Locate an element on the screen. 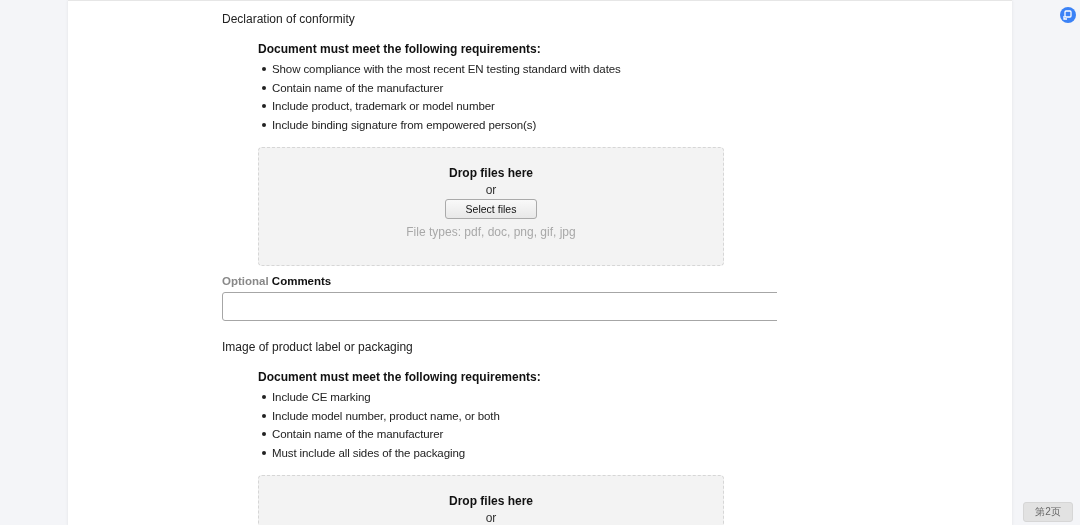  comments-label: Comments is located at coordinates (301, 281).